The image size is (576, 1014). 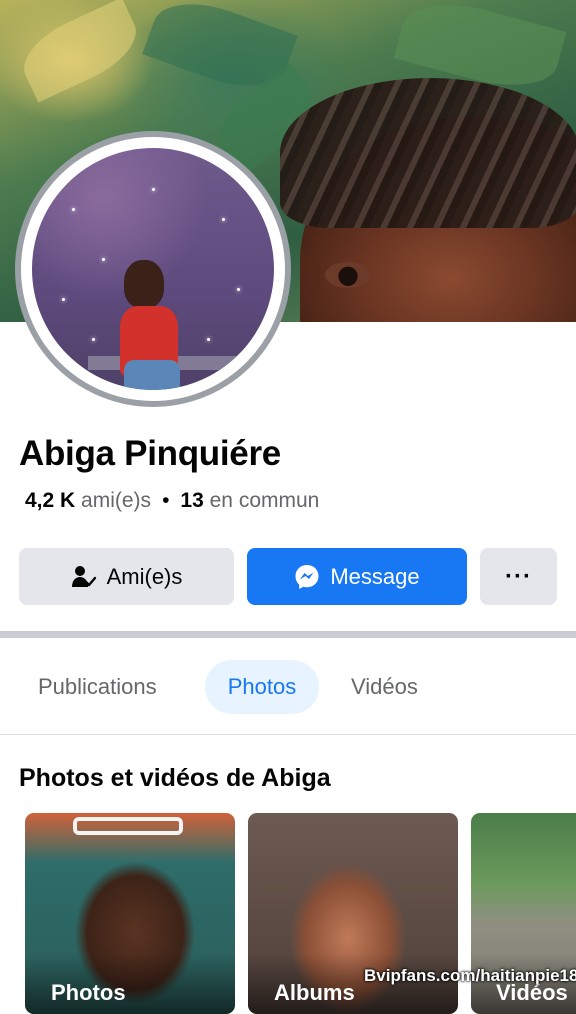 What do you see at coordinates (144, 576) in the screenshot?
I see `friends-button-label: Ami(e)s` at bounding box center [144, 576].